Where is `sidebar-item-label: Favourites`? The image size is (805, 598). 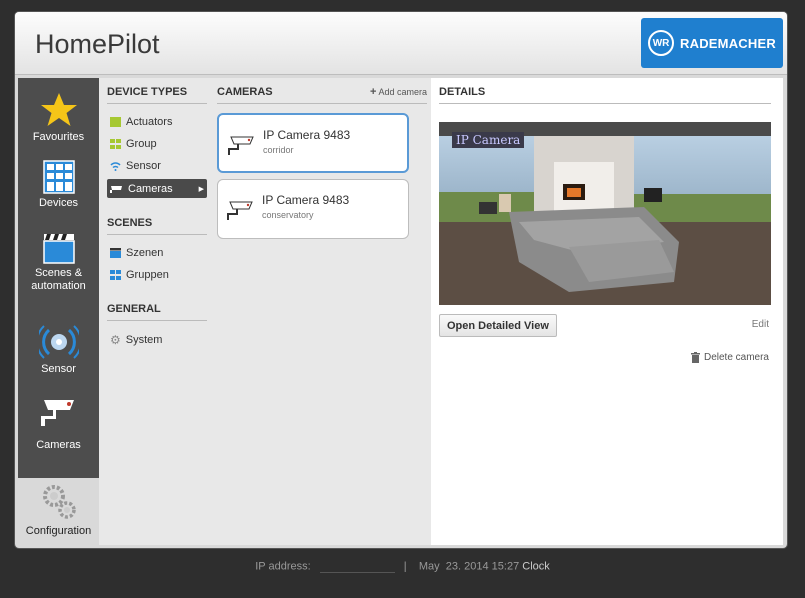
sidebar-item-label: Favourites is located at coordinates (58, 137).